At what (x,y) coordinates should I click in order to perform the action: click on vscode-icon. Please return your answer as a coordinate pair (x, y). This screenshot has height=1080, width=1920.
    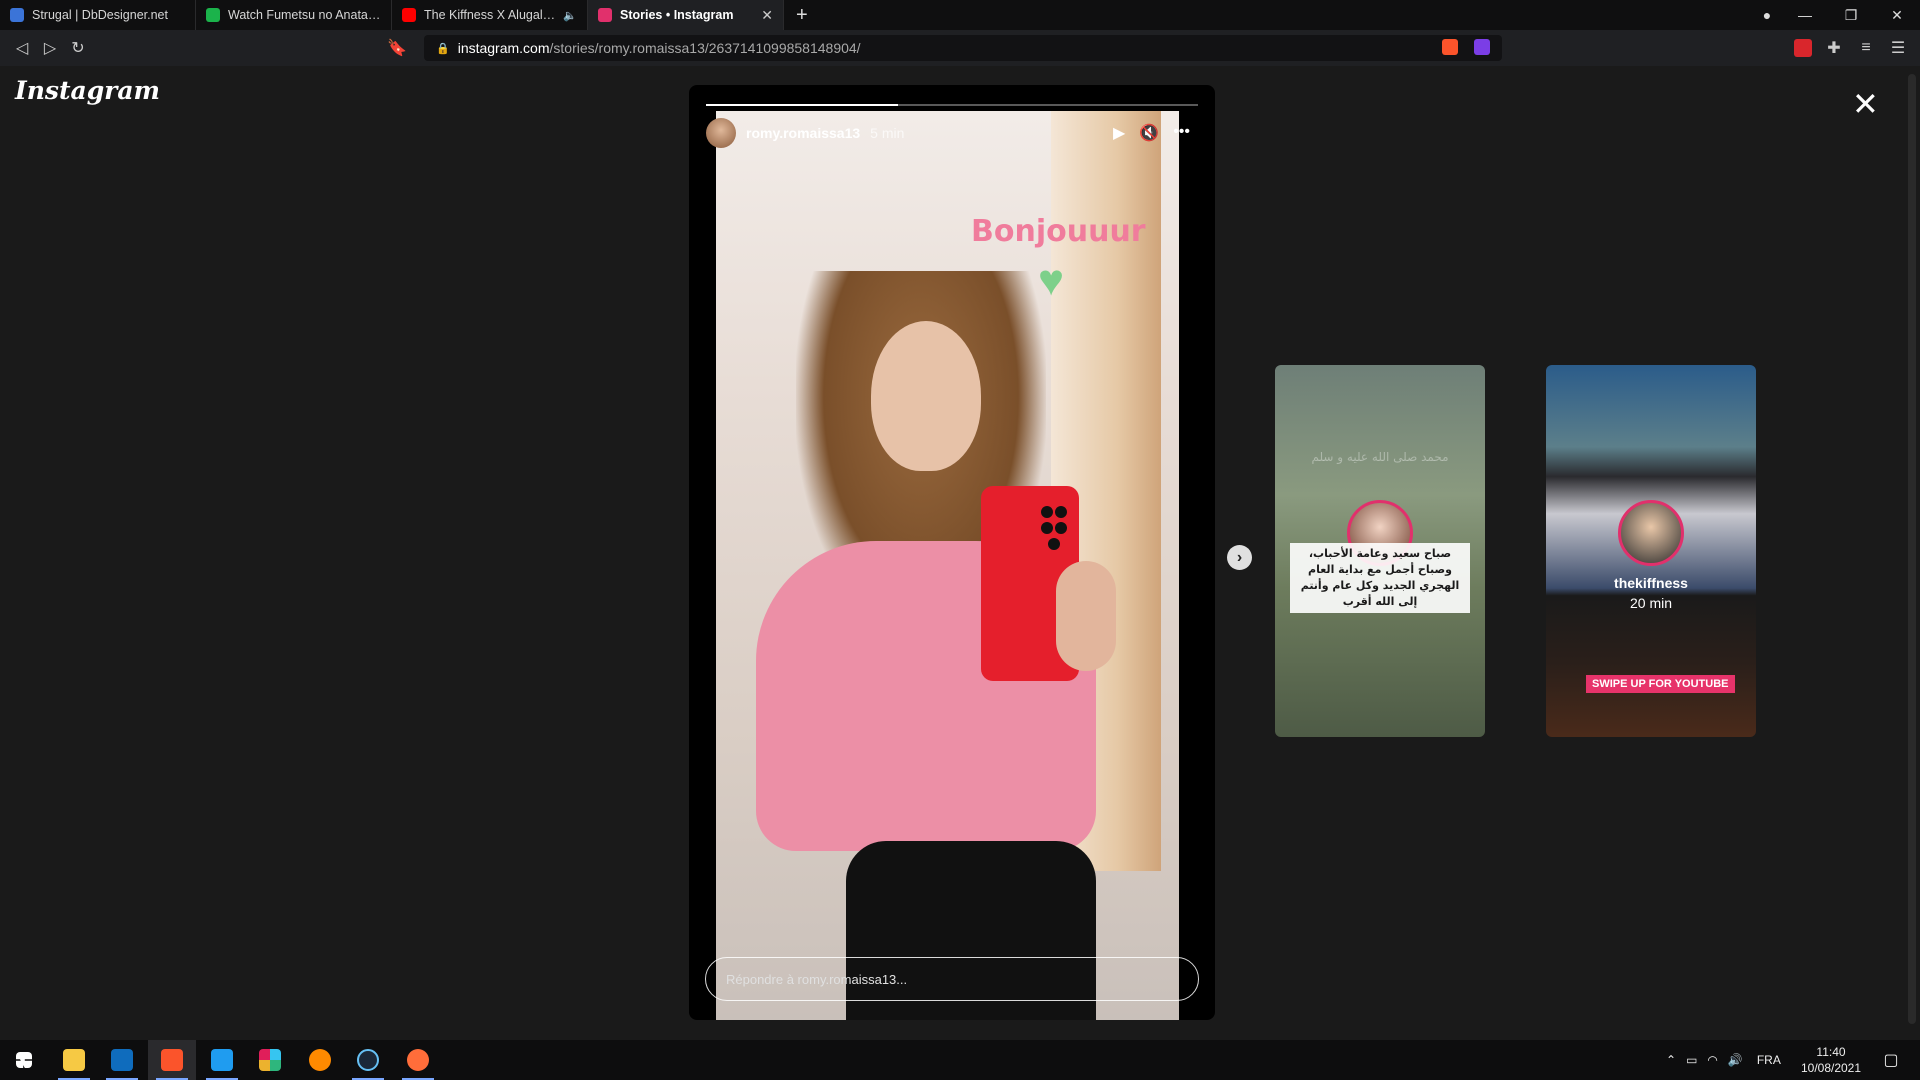
    Looking at the image, I should click on (222, 1060).